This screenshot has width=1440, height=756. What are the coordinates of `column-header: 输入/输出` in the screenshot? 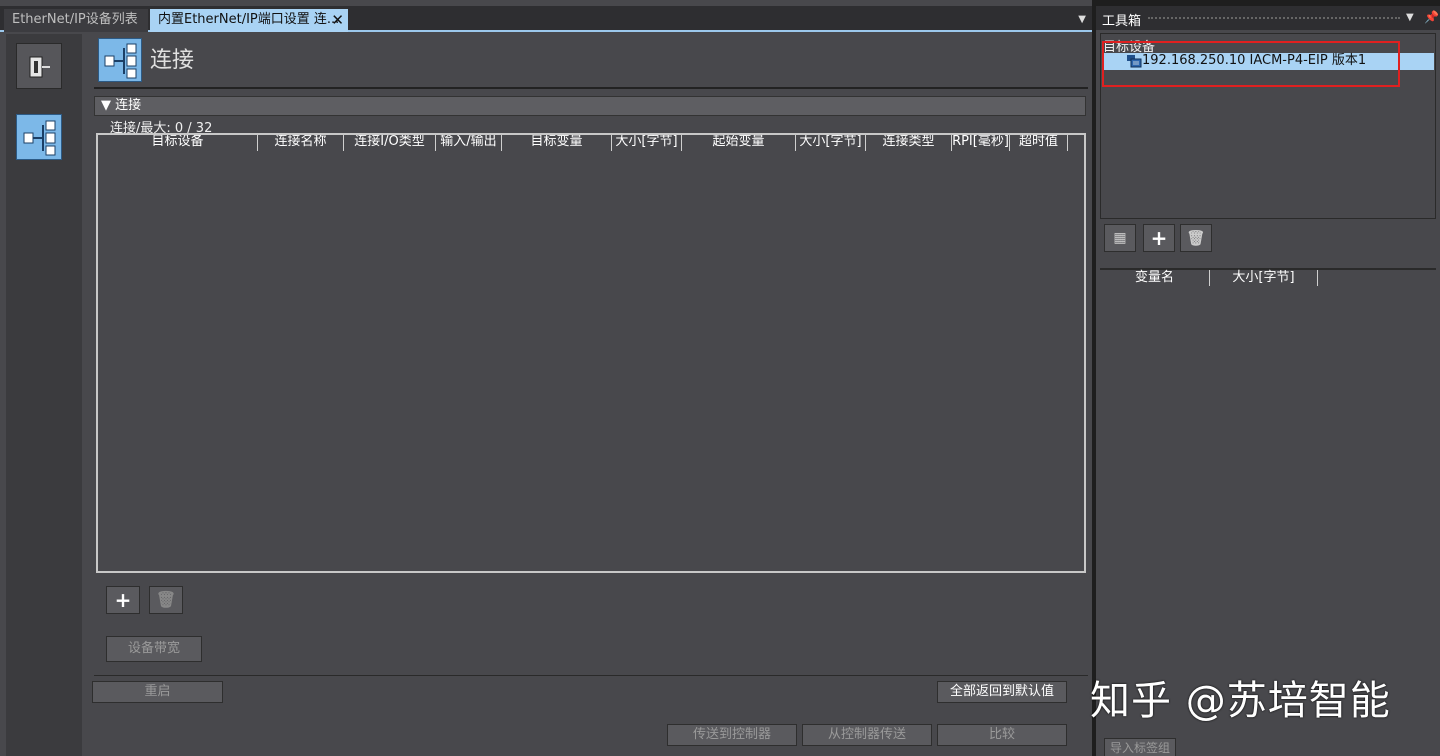 It's located at (469, 143).